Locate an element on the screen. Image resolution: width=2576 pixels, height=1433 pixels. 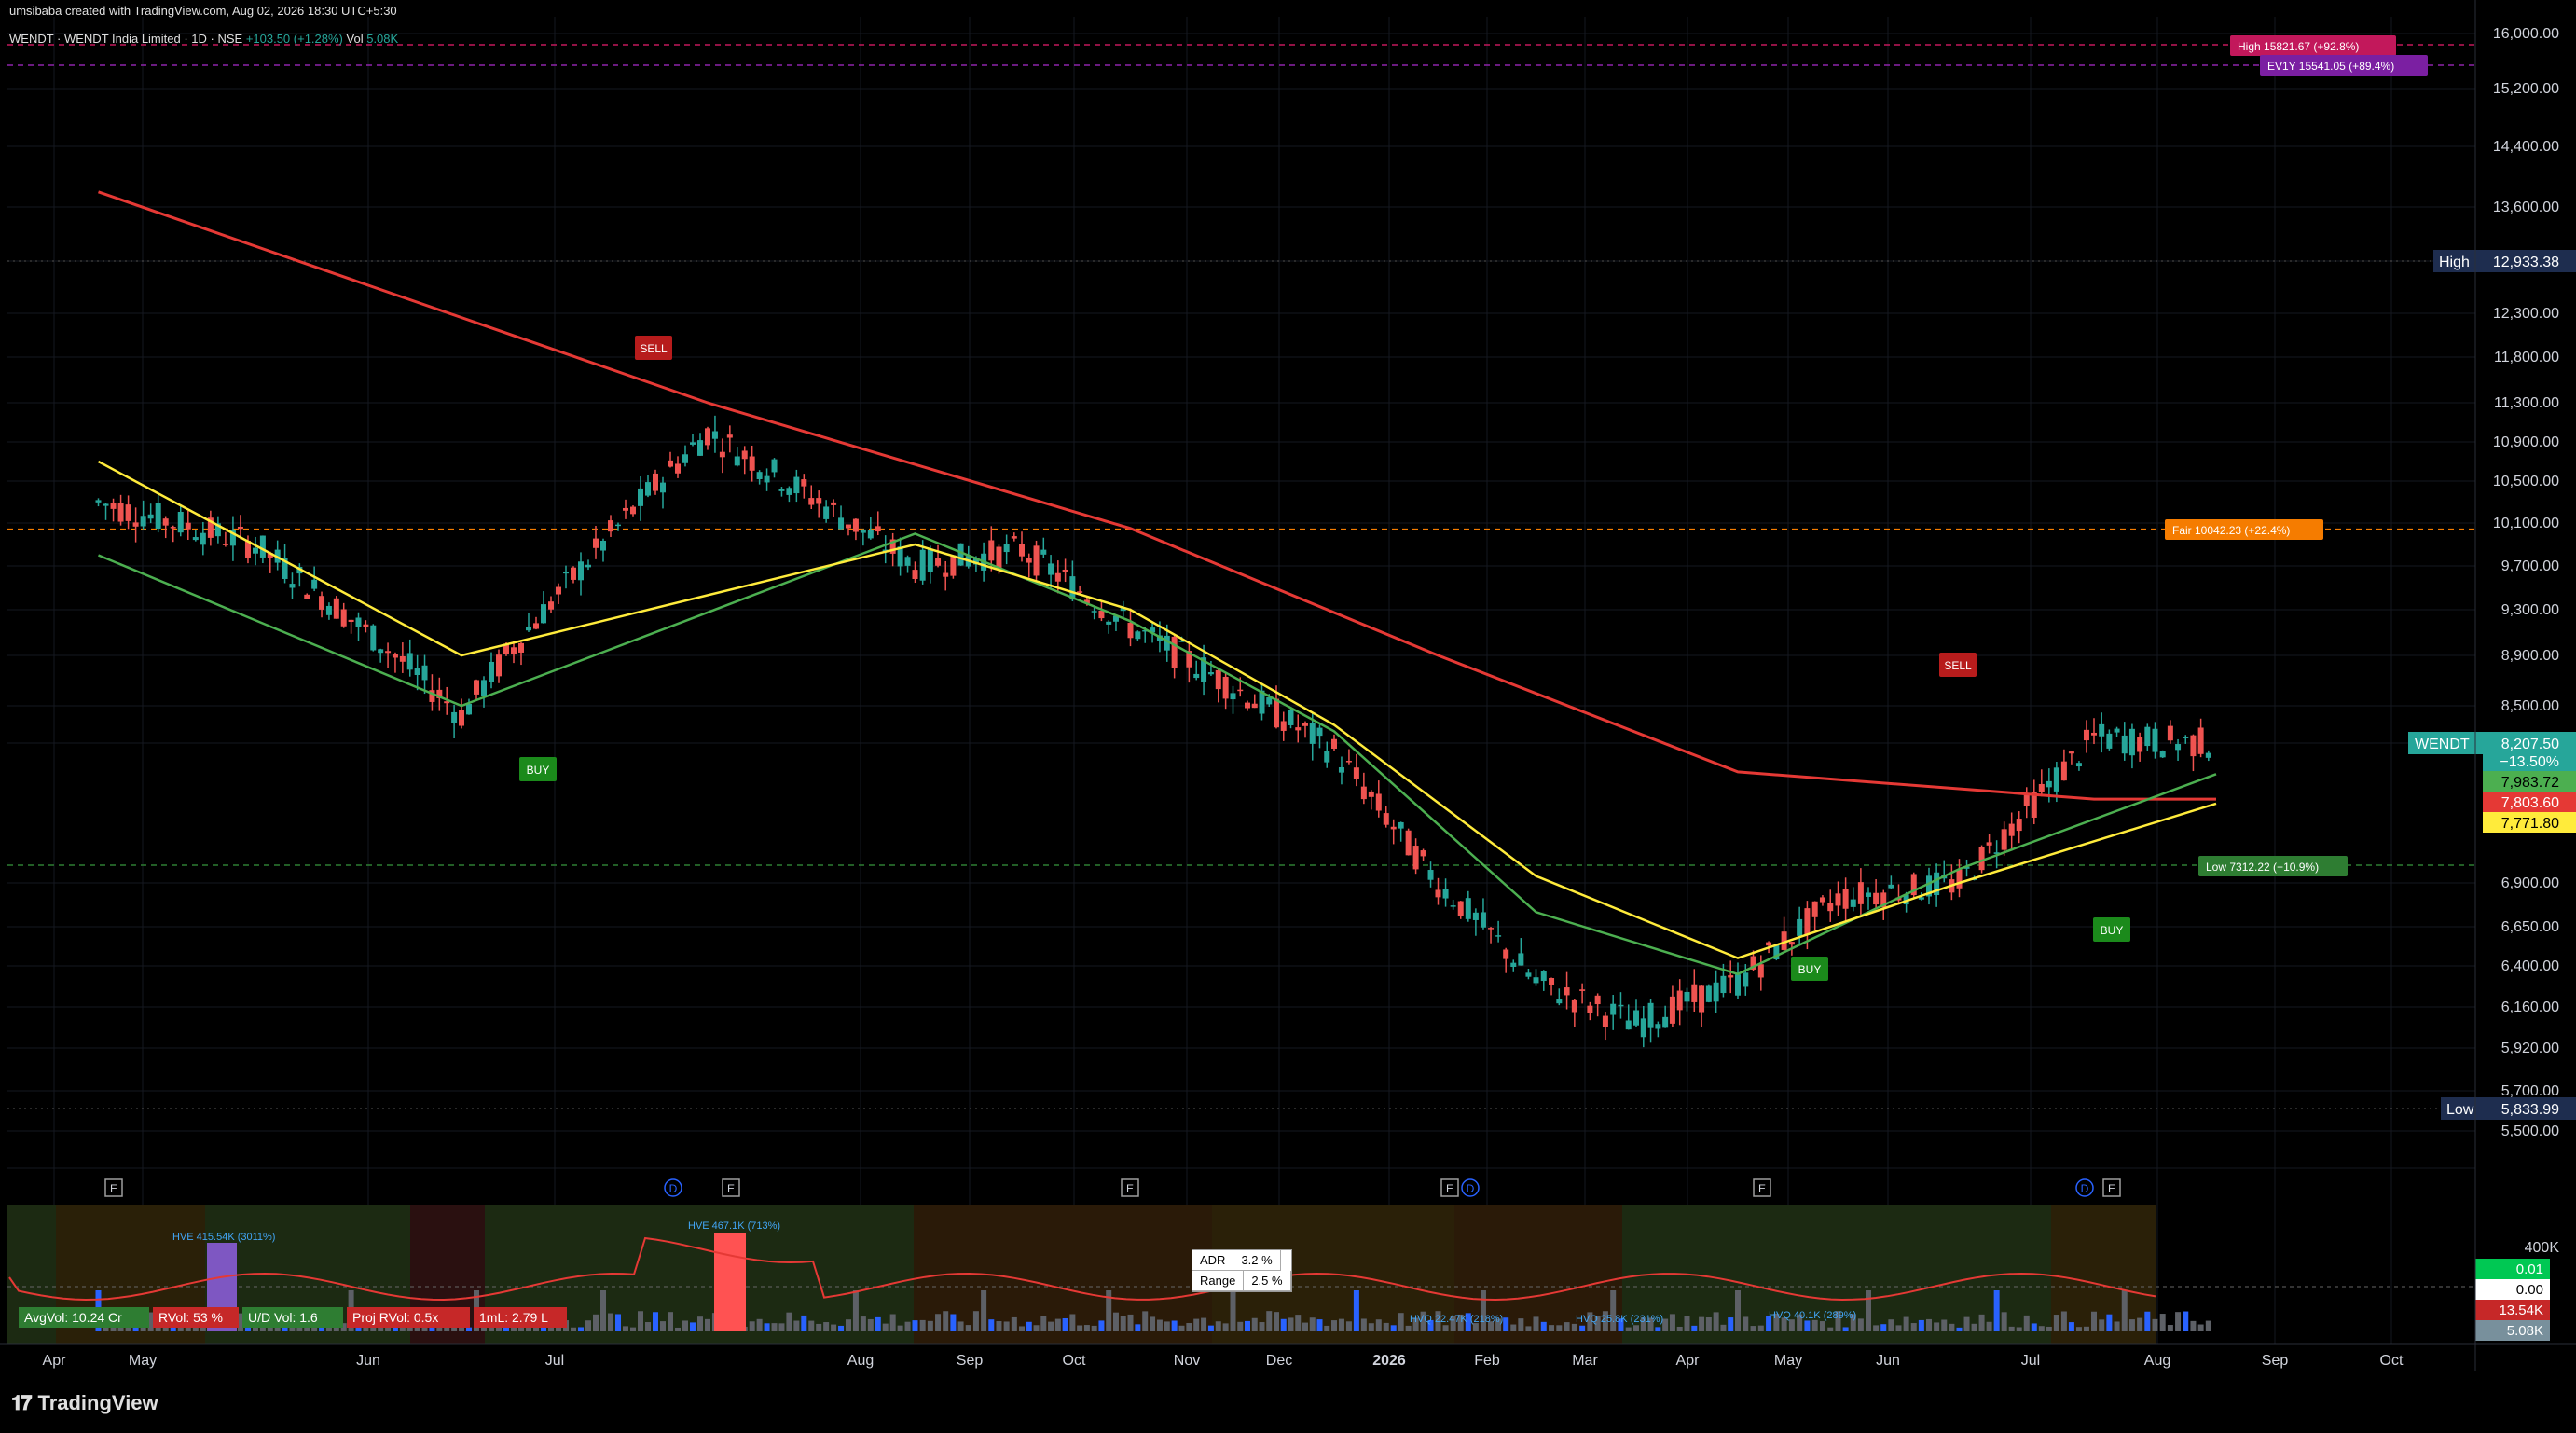
volume-stat: 1mL: 2.79 L is located at coordinates (514, 1317).